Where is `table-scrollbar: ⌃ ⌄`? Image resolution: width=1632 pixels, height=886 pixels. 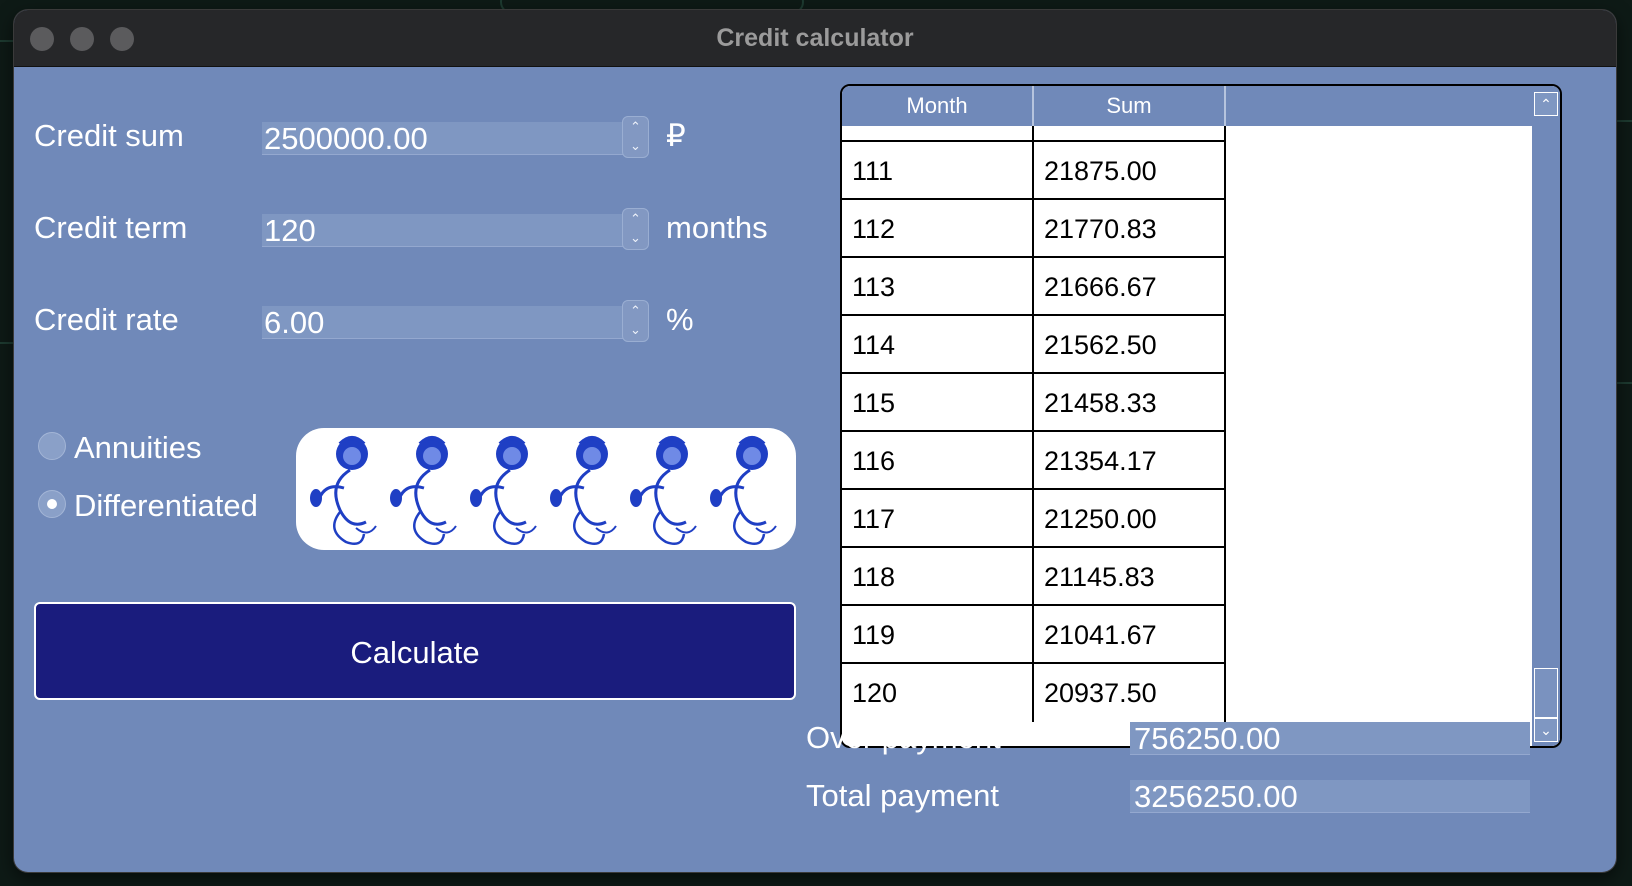
table-scrollbar: ⌃ ⌄ is located at coordinates (1546, 416).